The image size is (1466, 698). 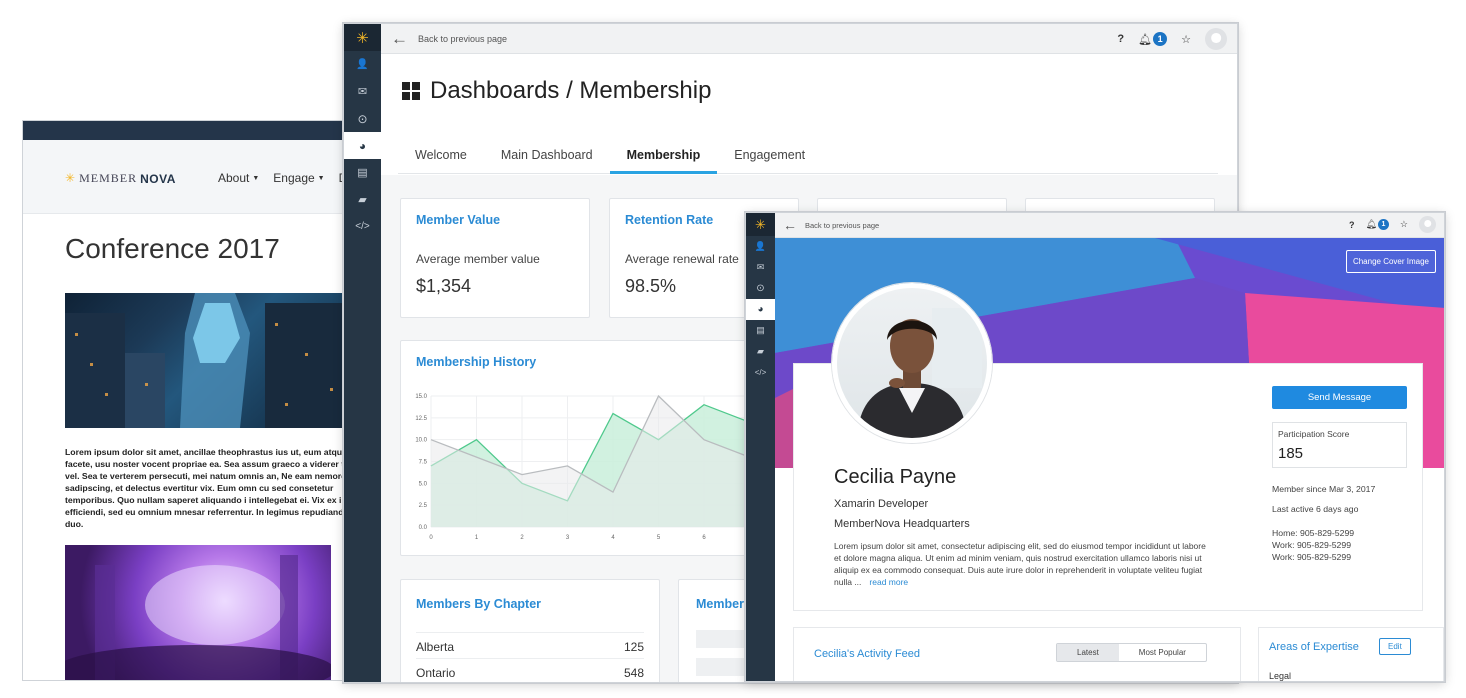 What do you see at coordinates (1315, 509) in the screenshot?
I see `last-active: Last active 6 days ago` at bounding box center [1315, 509].